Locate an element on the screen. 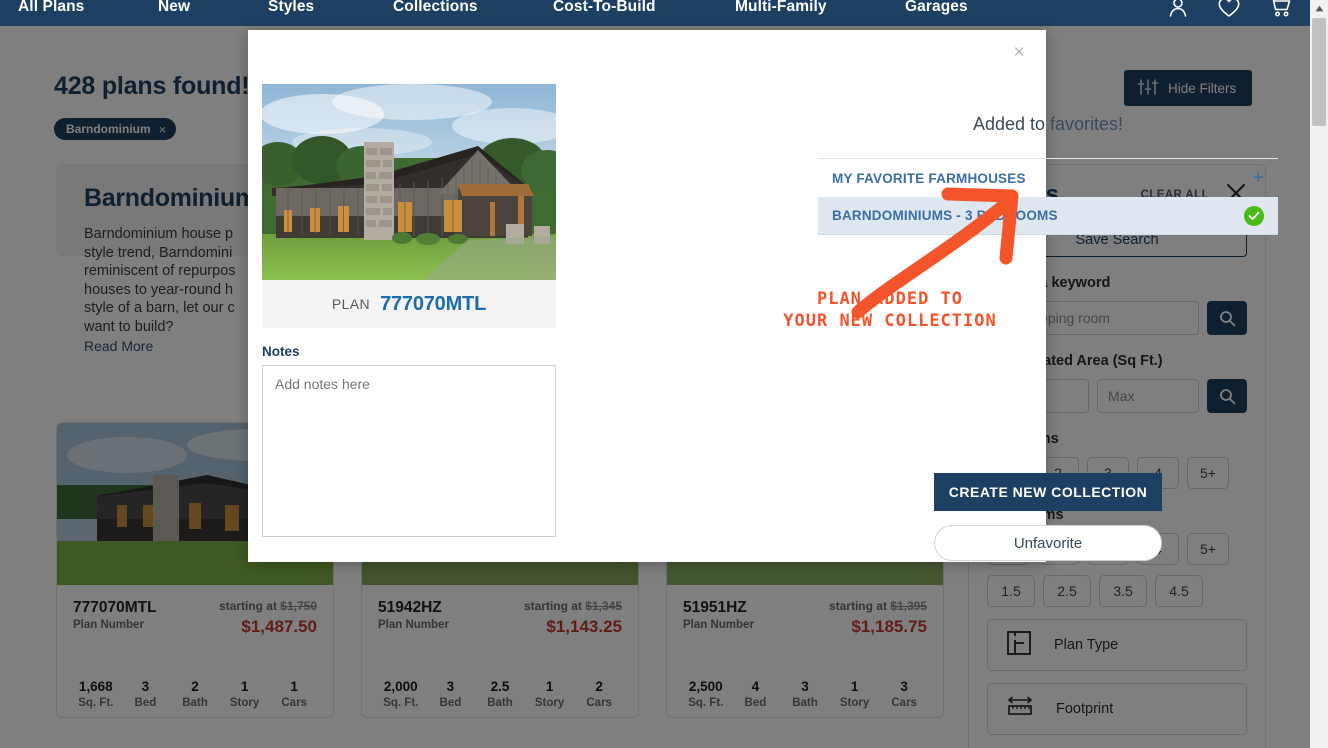 This screenshot has width=1328, height=748. check-circle-icon is located at coordinates (1254, 215).